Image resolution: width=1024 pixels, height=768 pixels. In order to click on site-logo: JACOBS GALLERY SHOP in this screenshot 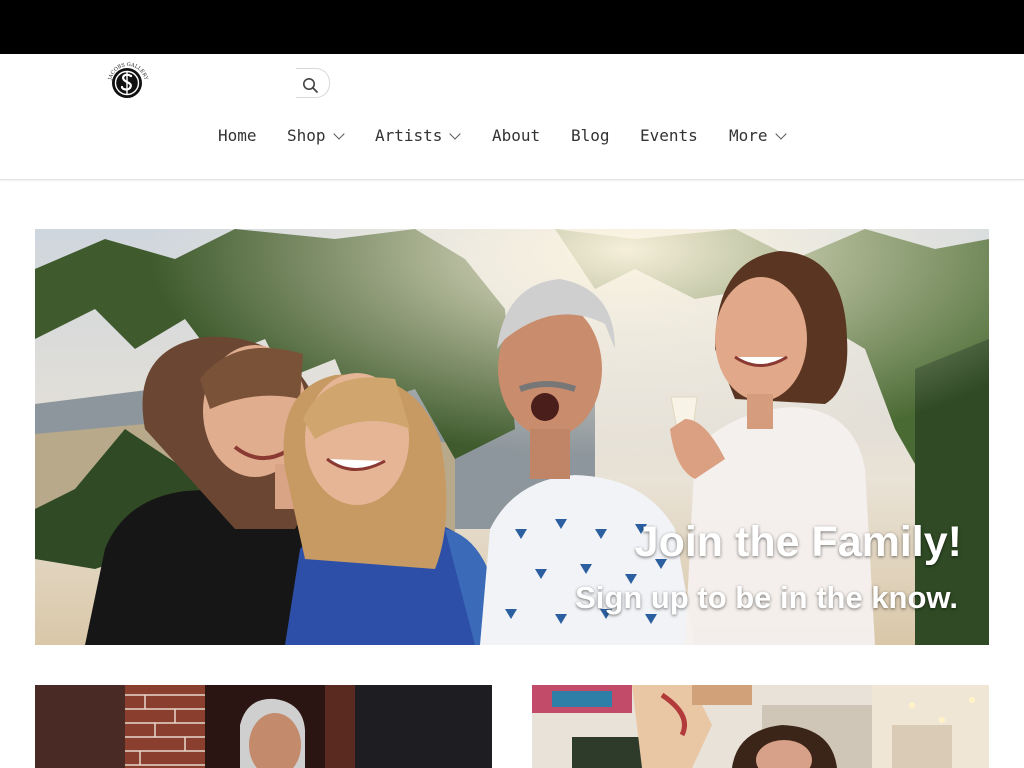, I will do `click(128, 83)`.